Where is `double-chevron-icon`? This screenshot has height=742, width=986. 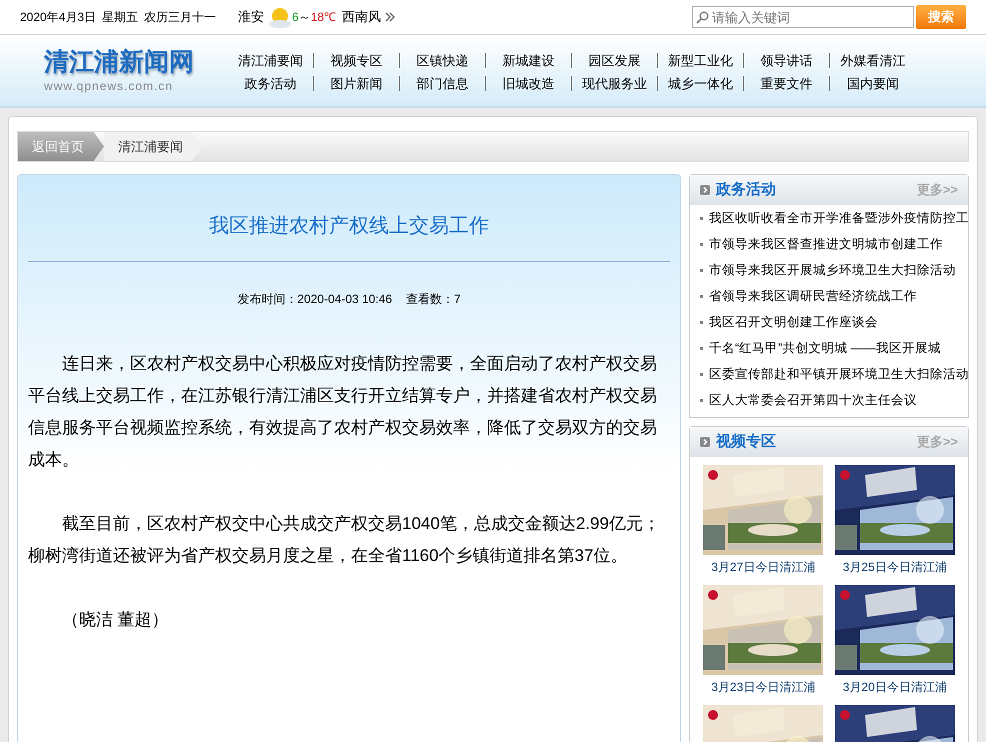
double-chevron-icon is located at coordinates (390, 17).